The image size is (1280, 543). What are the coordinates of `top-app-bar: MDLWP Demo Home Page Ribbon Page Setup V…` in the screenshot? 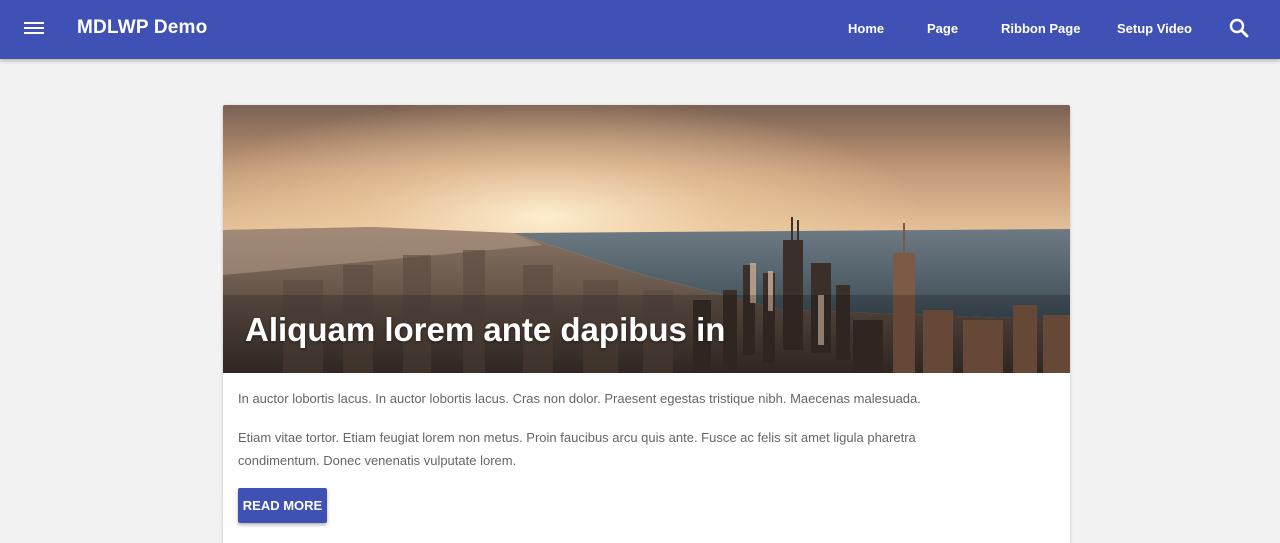 It's located at (640, 29).